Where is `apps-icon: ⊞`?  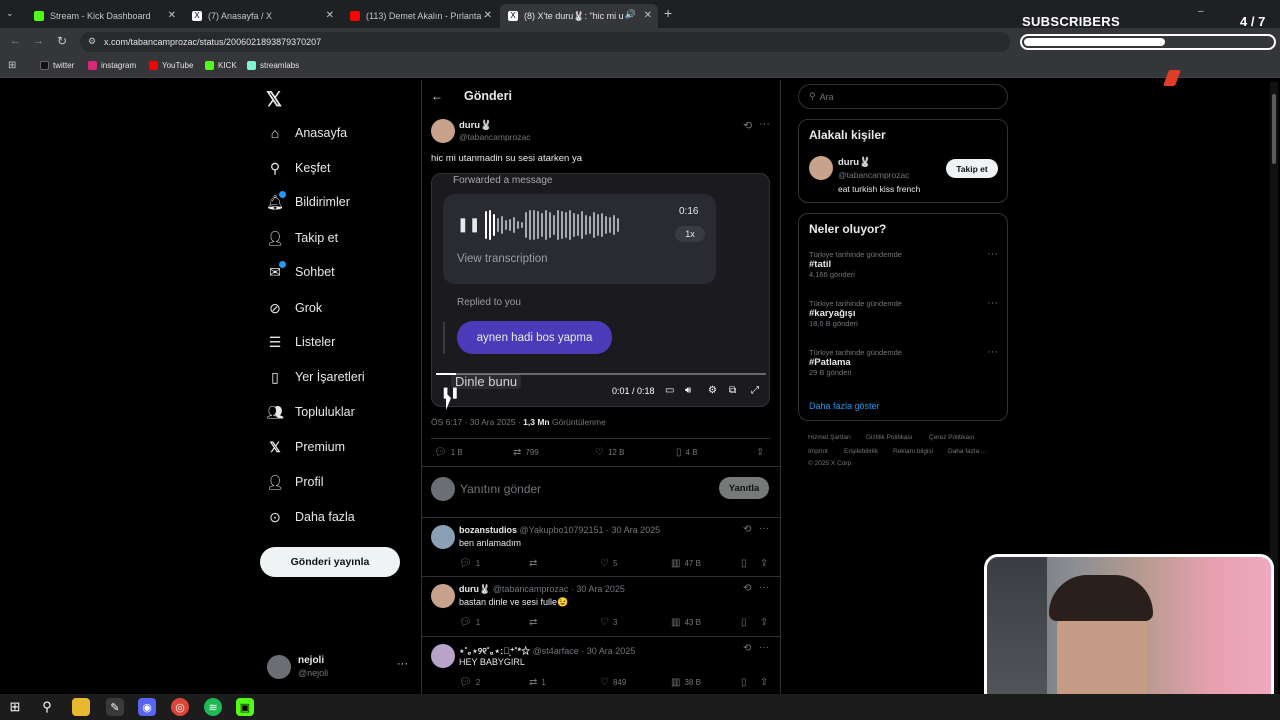 apps-icon: ⊞ is located at coordinates (12, 65).